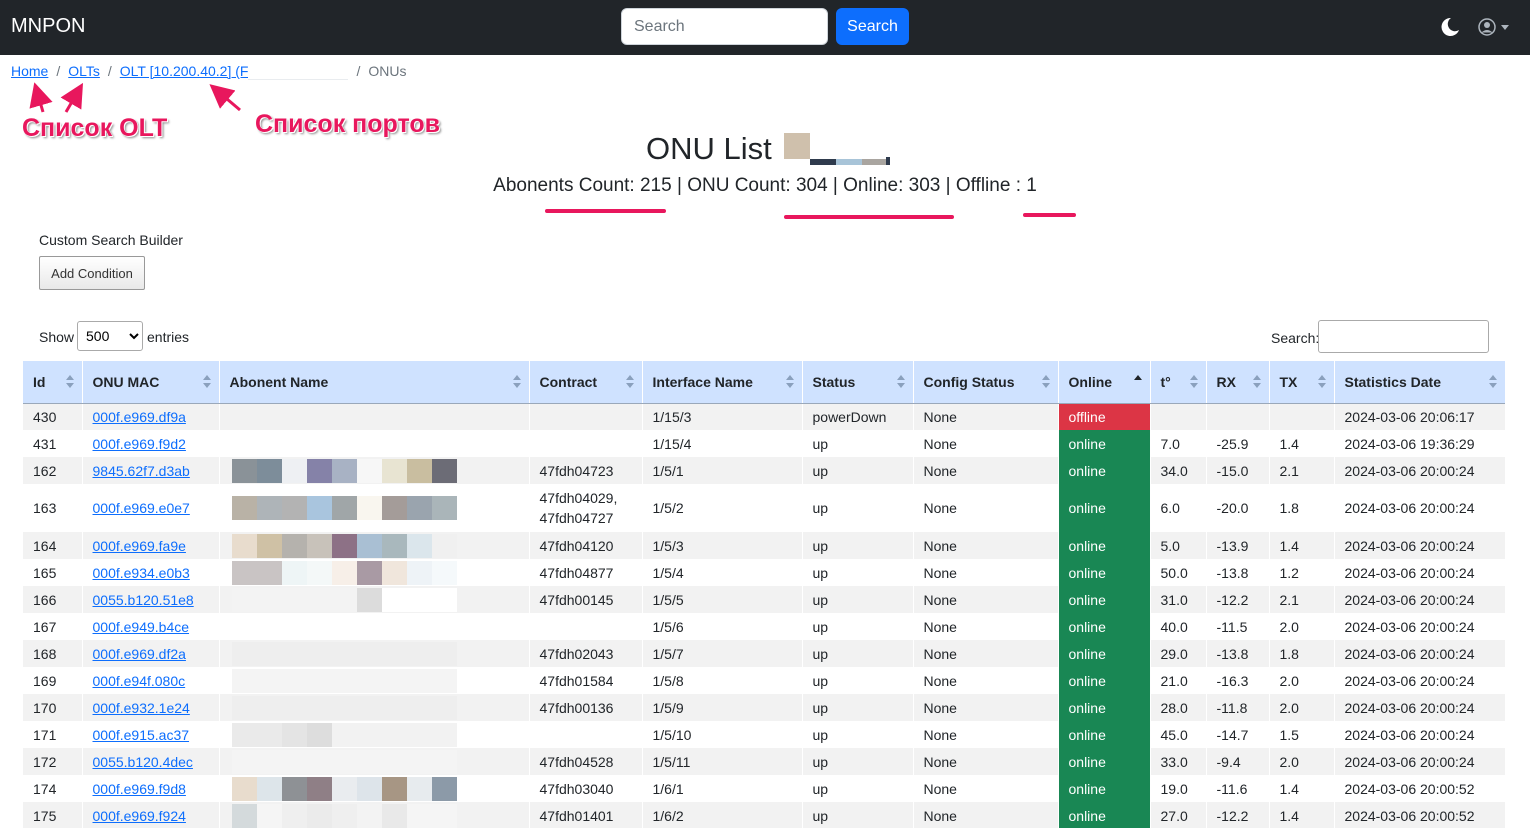  I want to click on entries-select: 500, so click(110, 336).